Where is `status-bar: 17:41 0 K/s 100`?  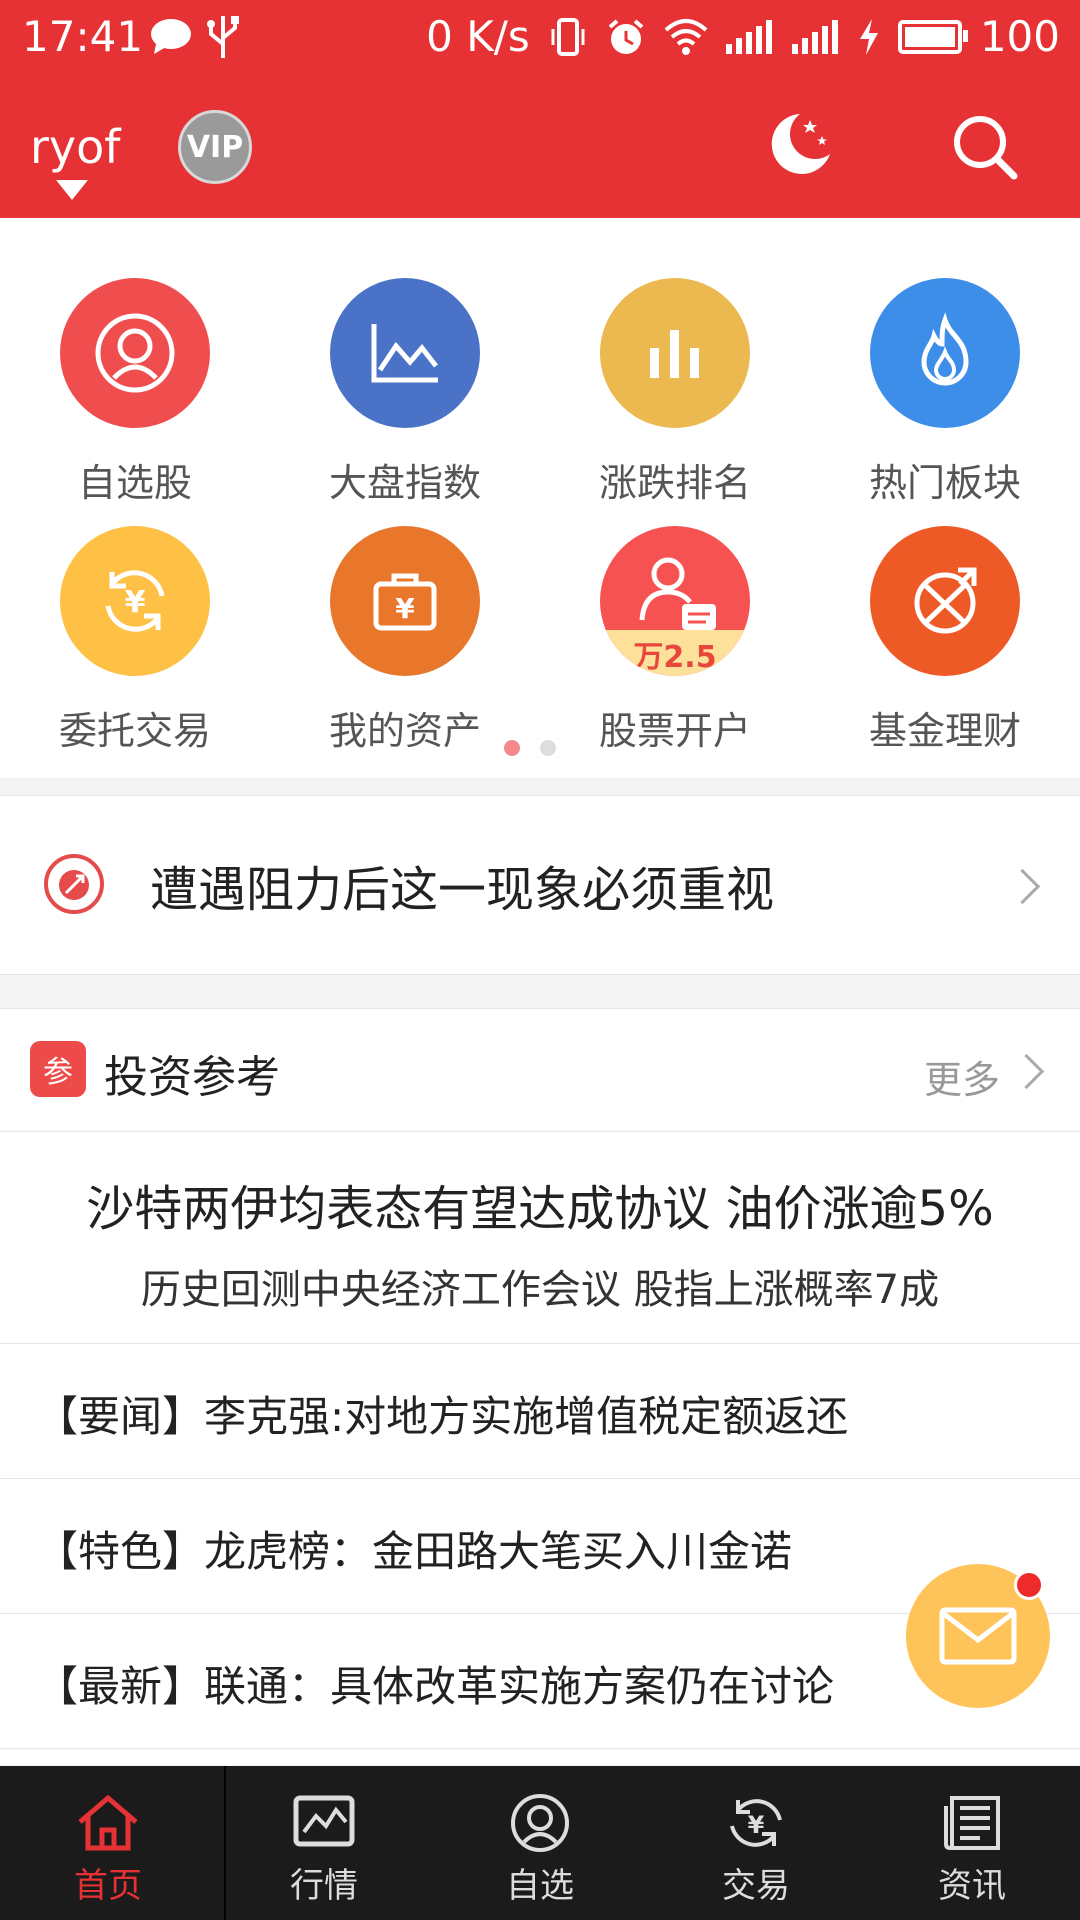 status-bar: 17:41 0 K/s 100 is located at coordinates (540, 37).